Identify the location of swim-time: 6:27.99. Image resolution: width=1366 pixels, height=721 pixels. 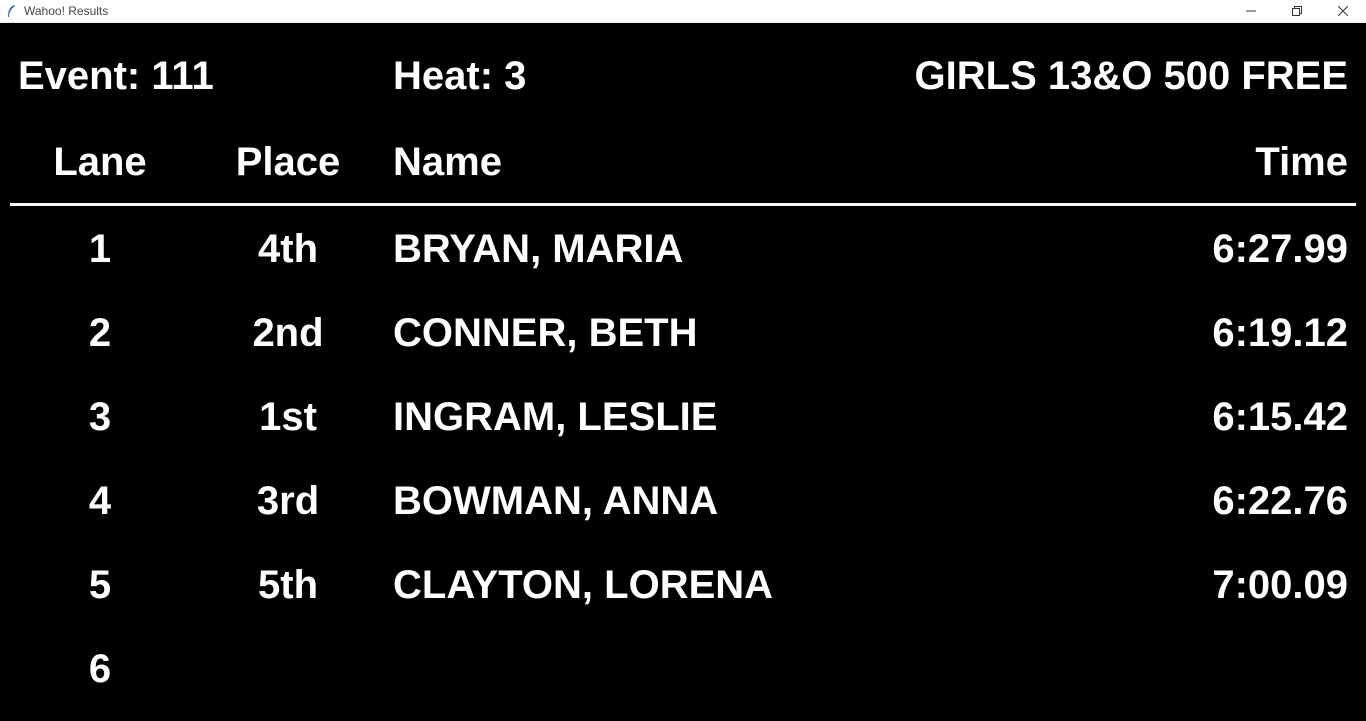
(1280, 249).